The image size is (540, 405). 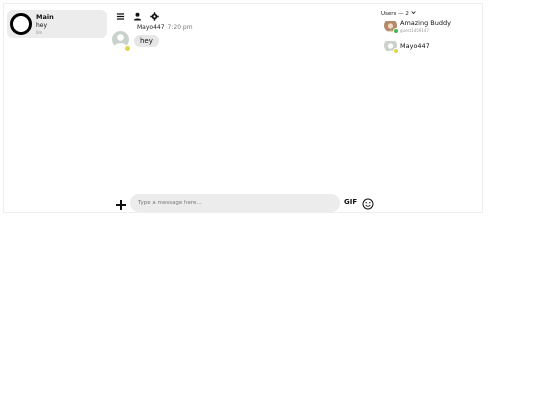 I want to click on message-header: Mayo447 7:20 pm, so click(x=165, y=27).